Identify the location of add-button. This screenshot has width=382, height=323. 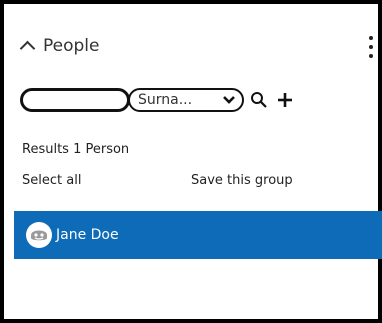
(285, 100).